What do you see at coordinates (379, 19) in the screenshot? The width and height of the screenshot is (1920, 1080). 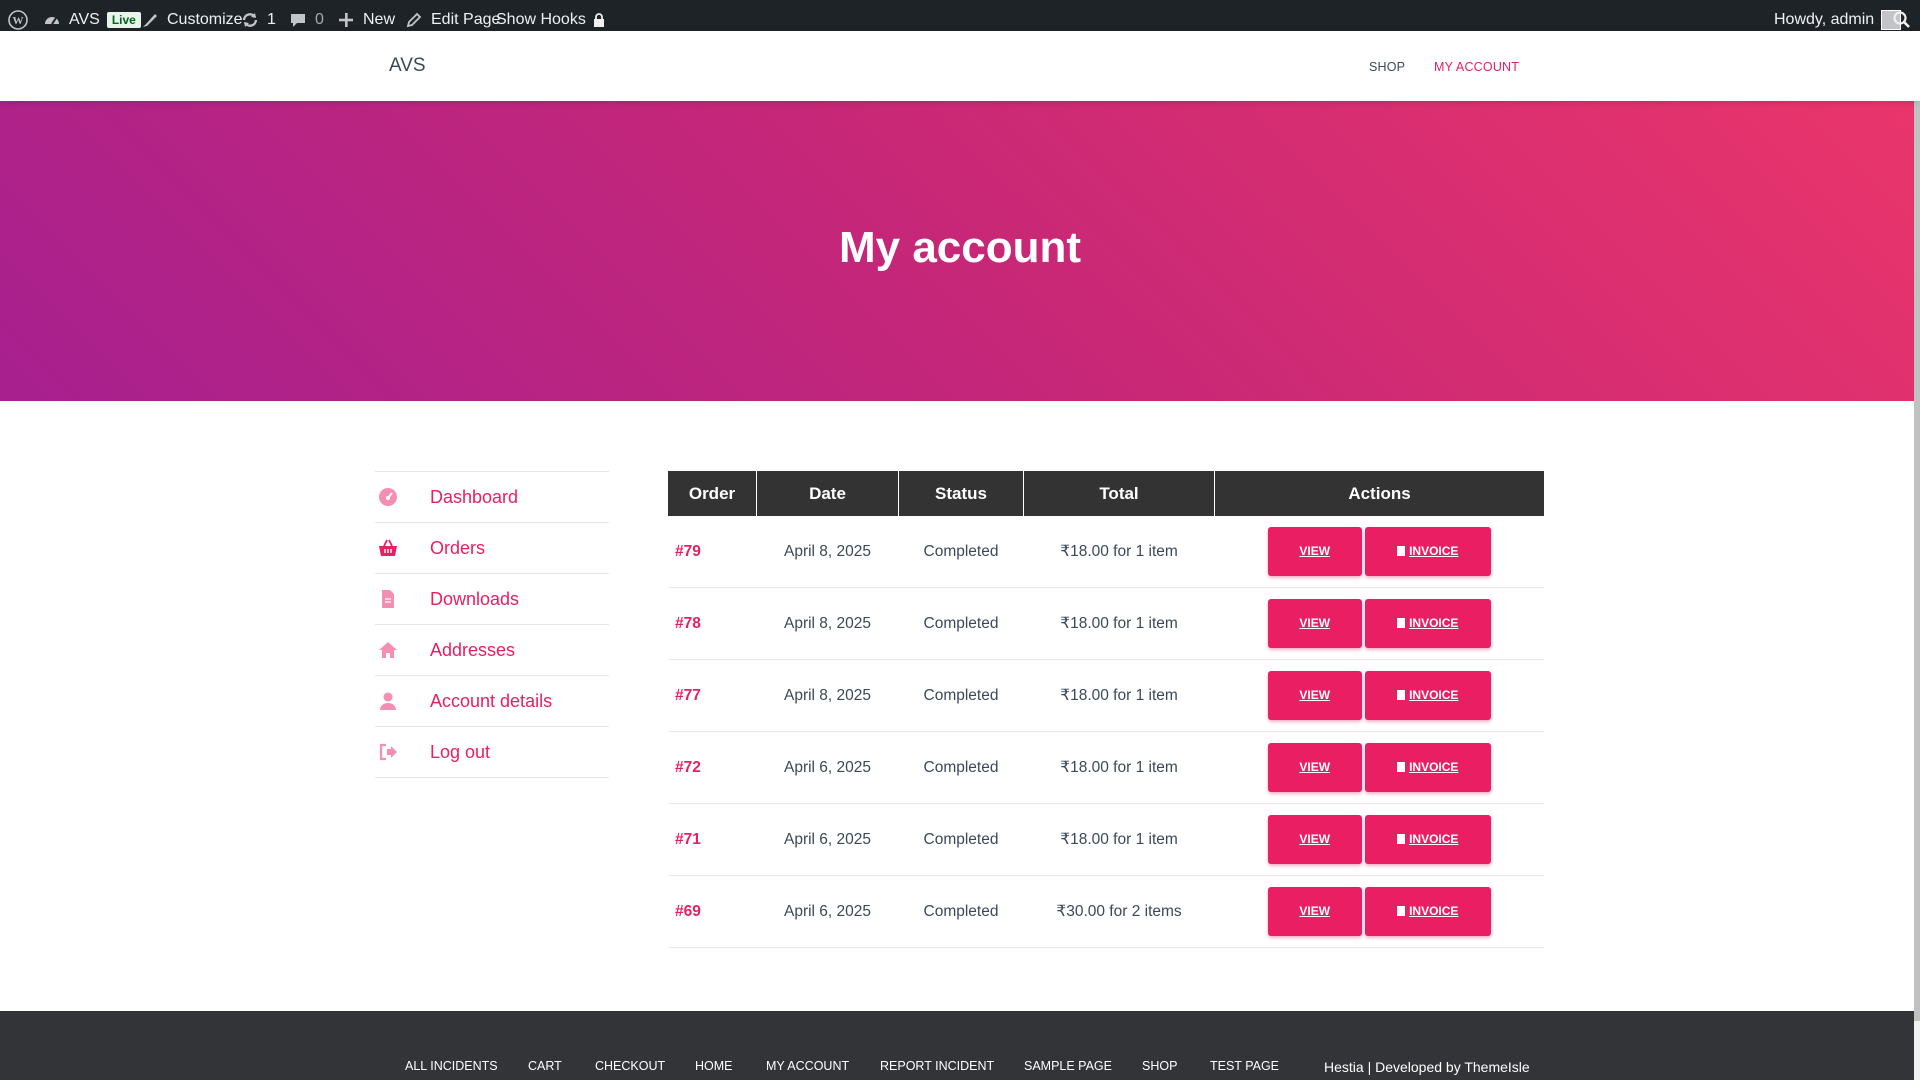 I see `new-label: New` at bounding box center [379, 19].